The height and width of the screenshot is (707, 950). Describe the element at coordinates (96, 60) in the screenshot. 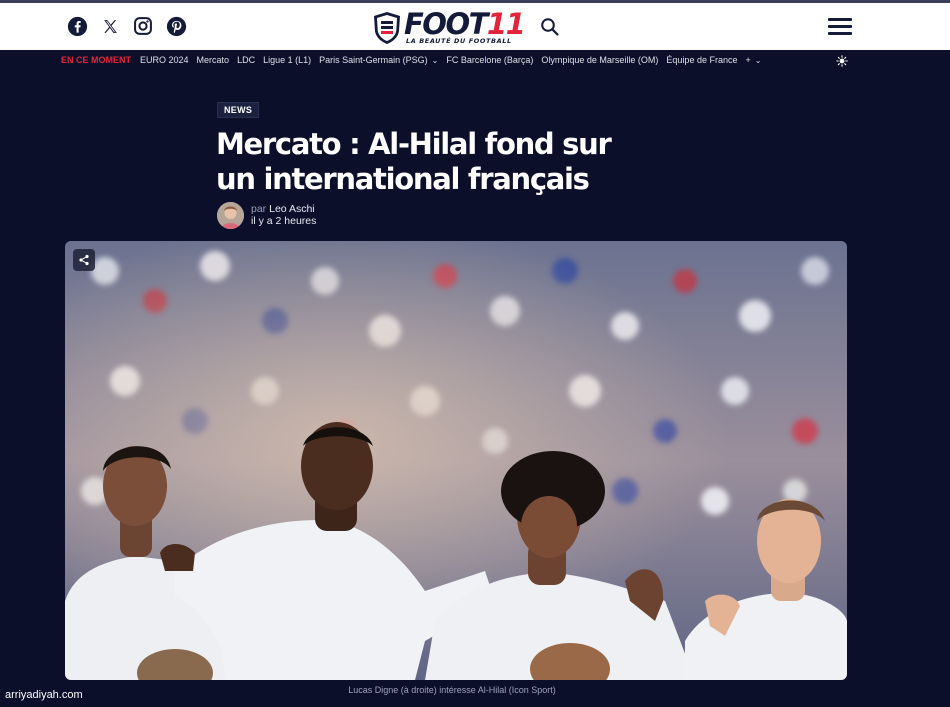

I see `now-label: EN CE MOMENT` at that location.